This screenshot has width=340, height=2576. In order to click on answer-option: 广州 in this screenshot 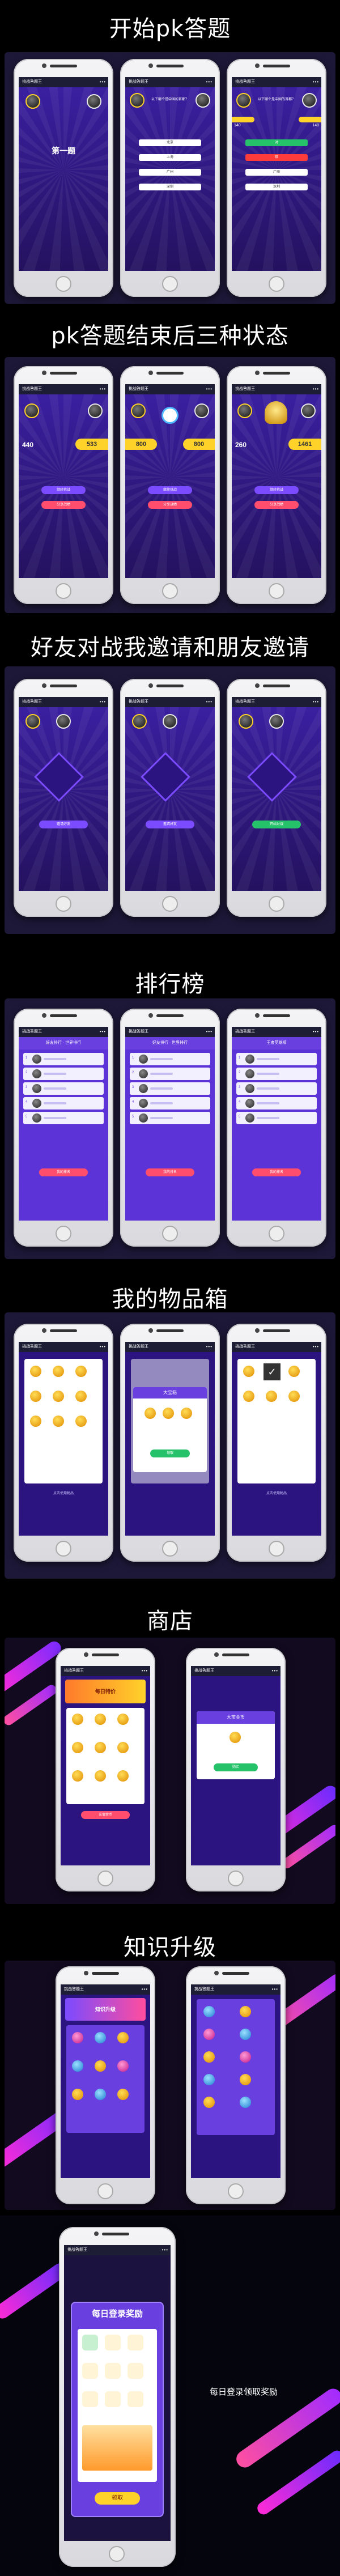, I will do `click(276, 172)`.